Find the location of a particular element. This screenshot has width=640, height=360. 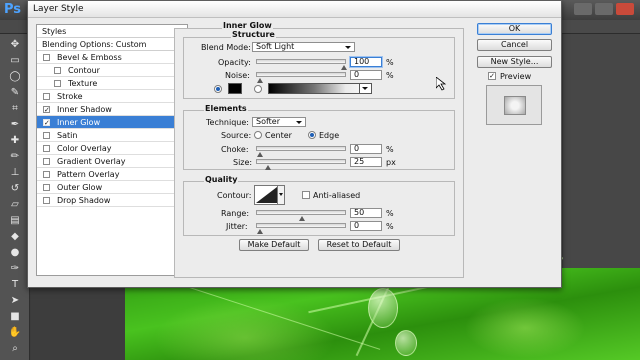

zoom-icon: ⌕ is located at coordinates (15, 349).